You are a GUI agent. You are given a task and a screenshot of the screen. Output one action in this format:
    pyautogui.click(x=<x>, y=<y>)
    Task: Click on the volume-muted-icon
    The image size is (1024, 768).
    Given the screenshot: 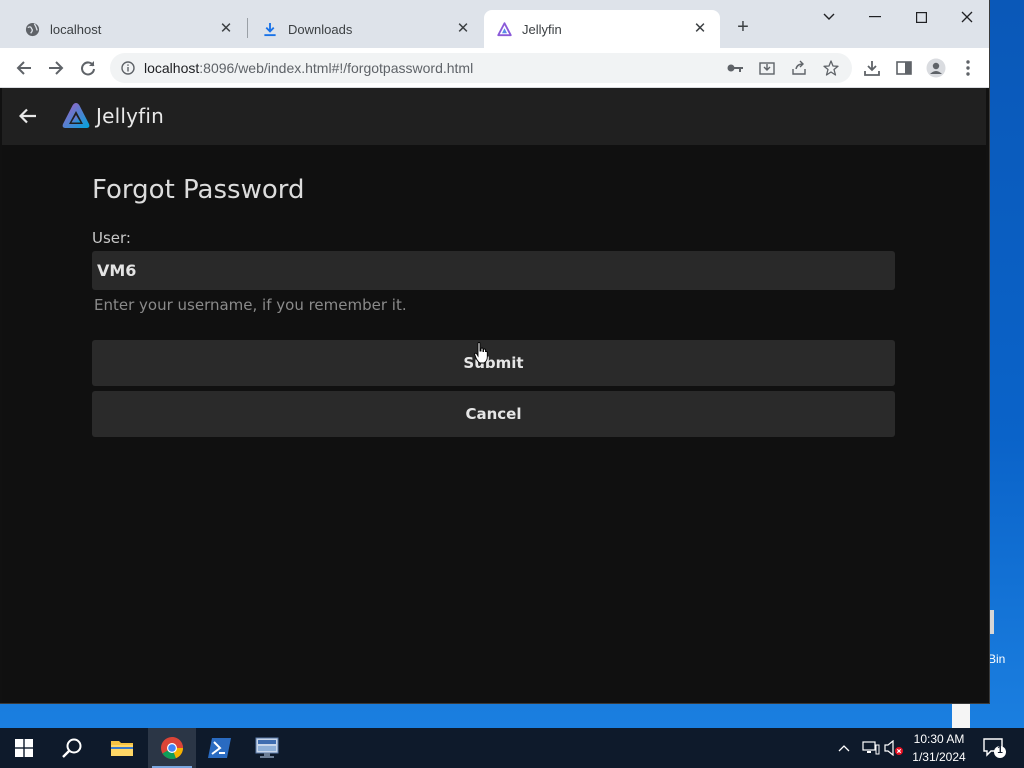 What is the action you would take?
    pyautogui.click(x=894, y=748)
    